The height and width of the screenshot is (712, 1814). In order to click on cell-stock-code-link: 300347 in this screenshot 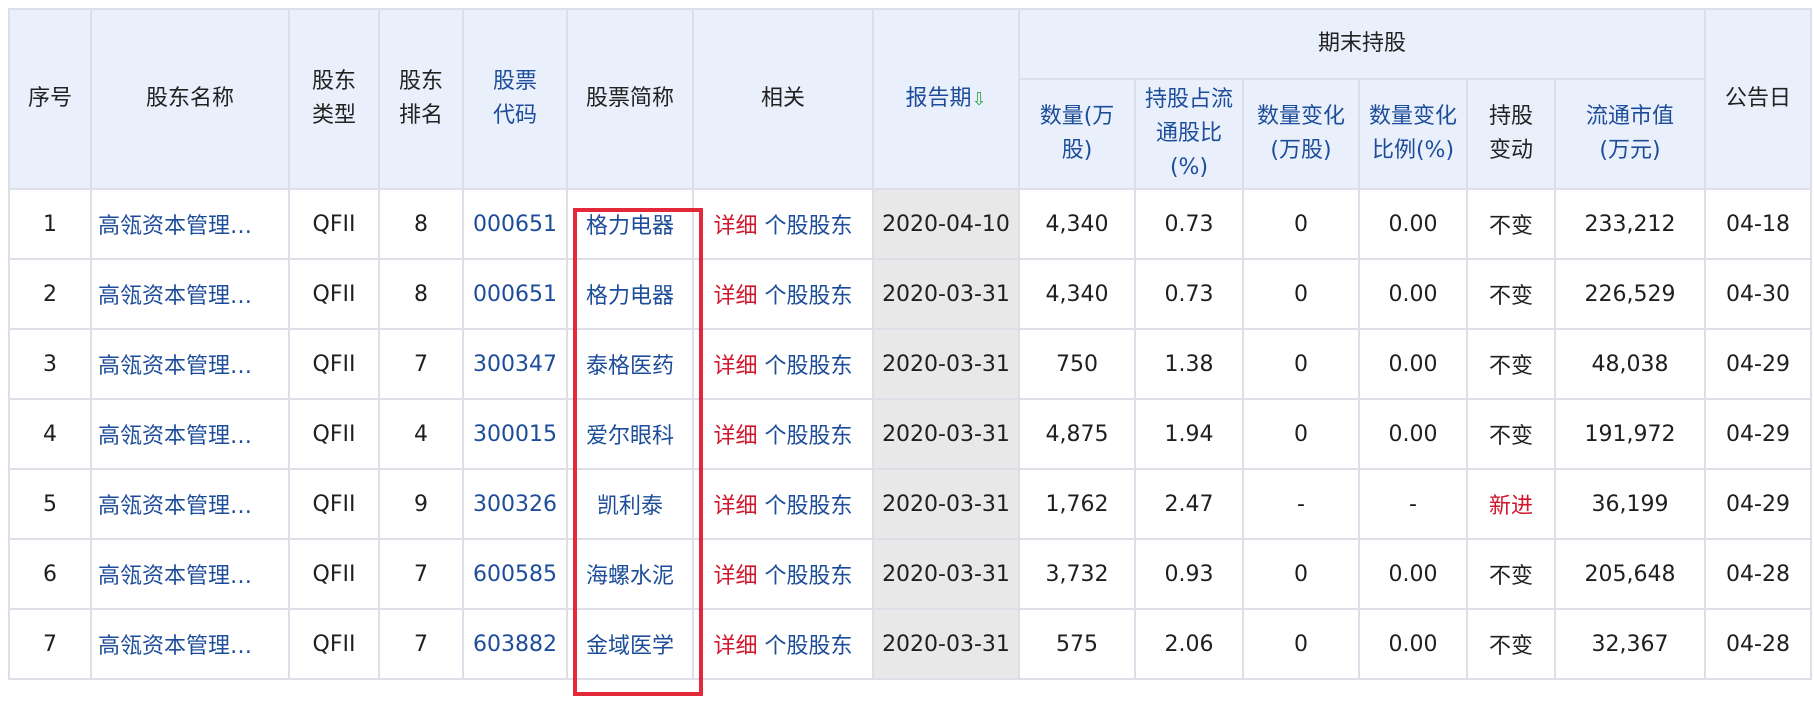, I will do `click(515, 364)`.